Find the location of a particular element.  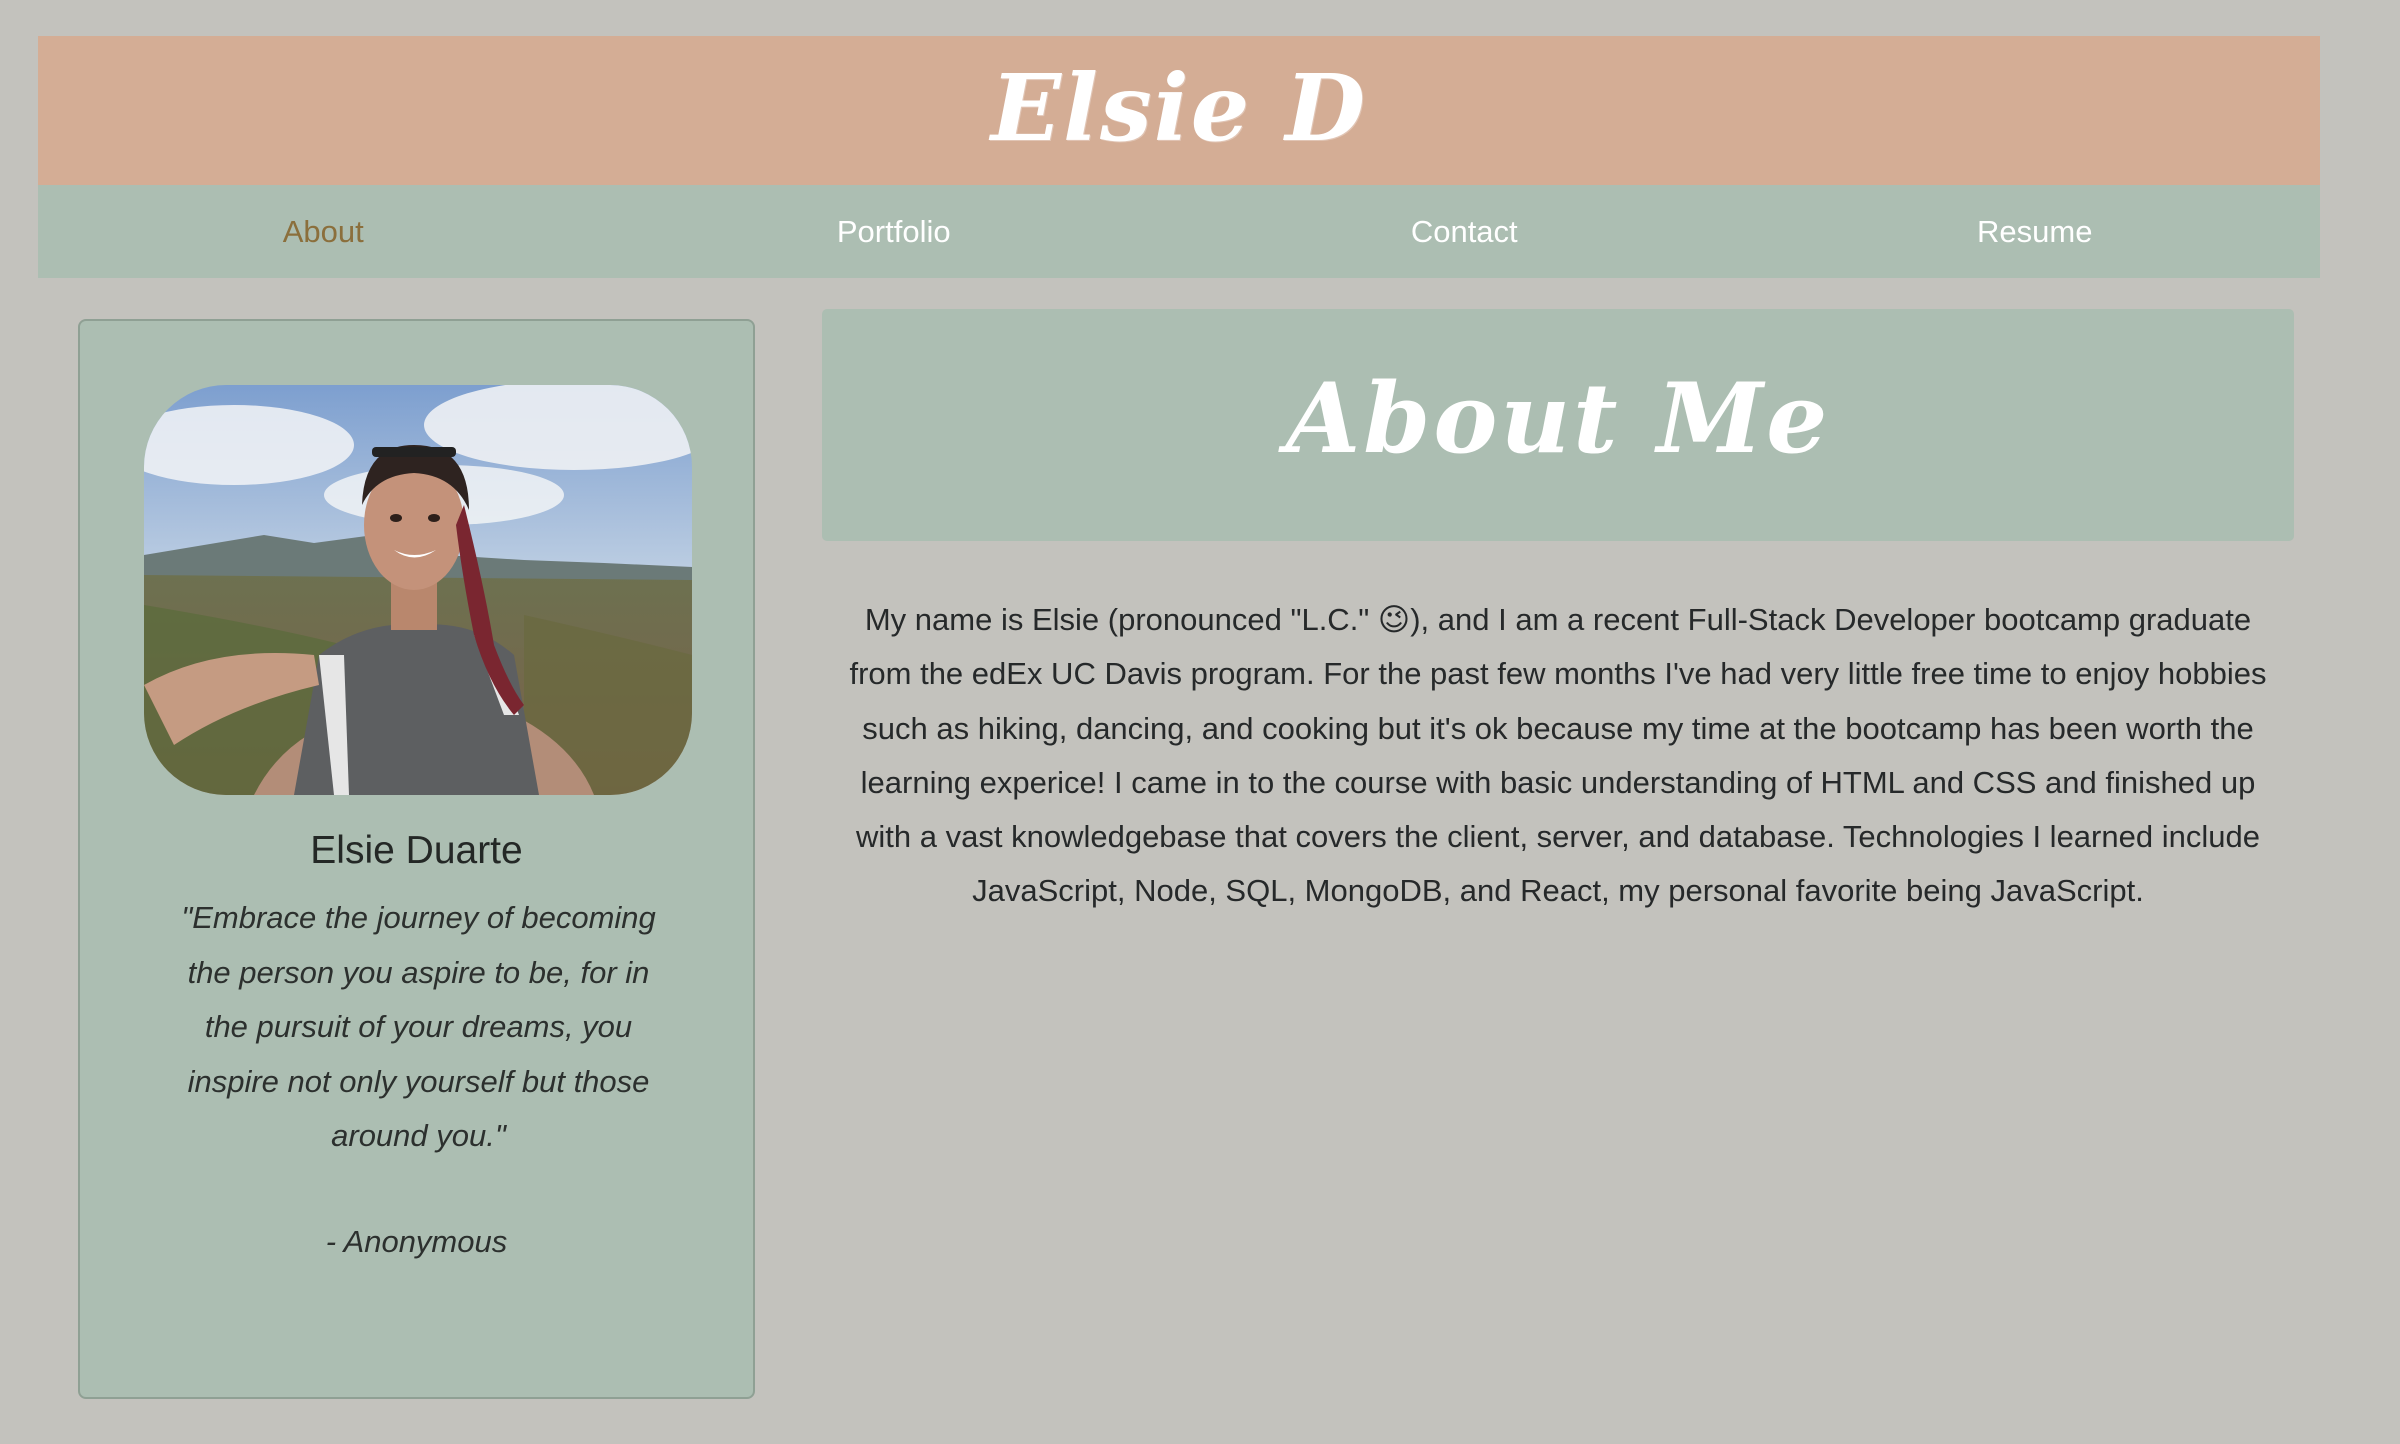

nav-item-about: About is located at coordinates (323, 231).